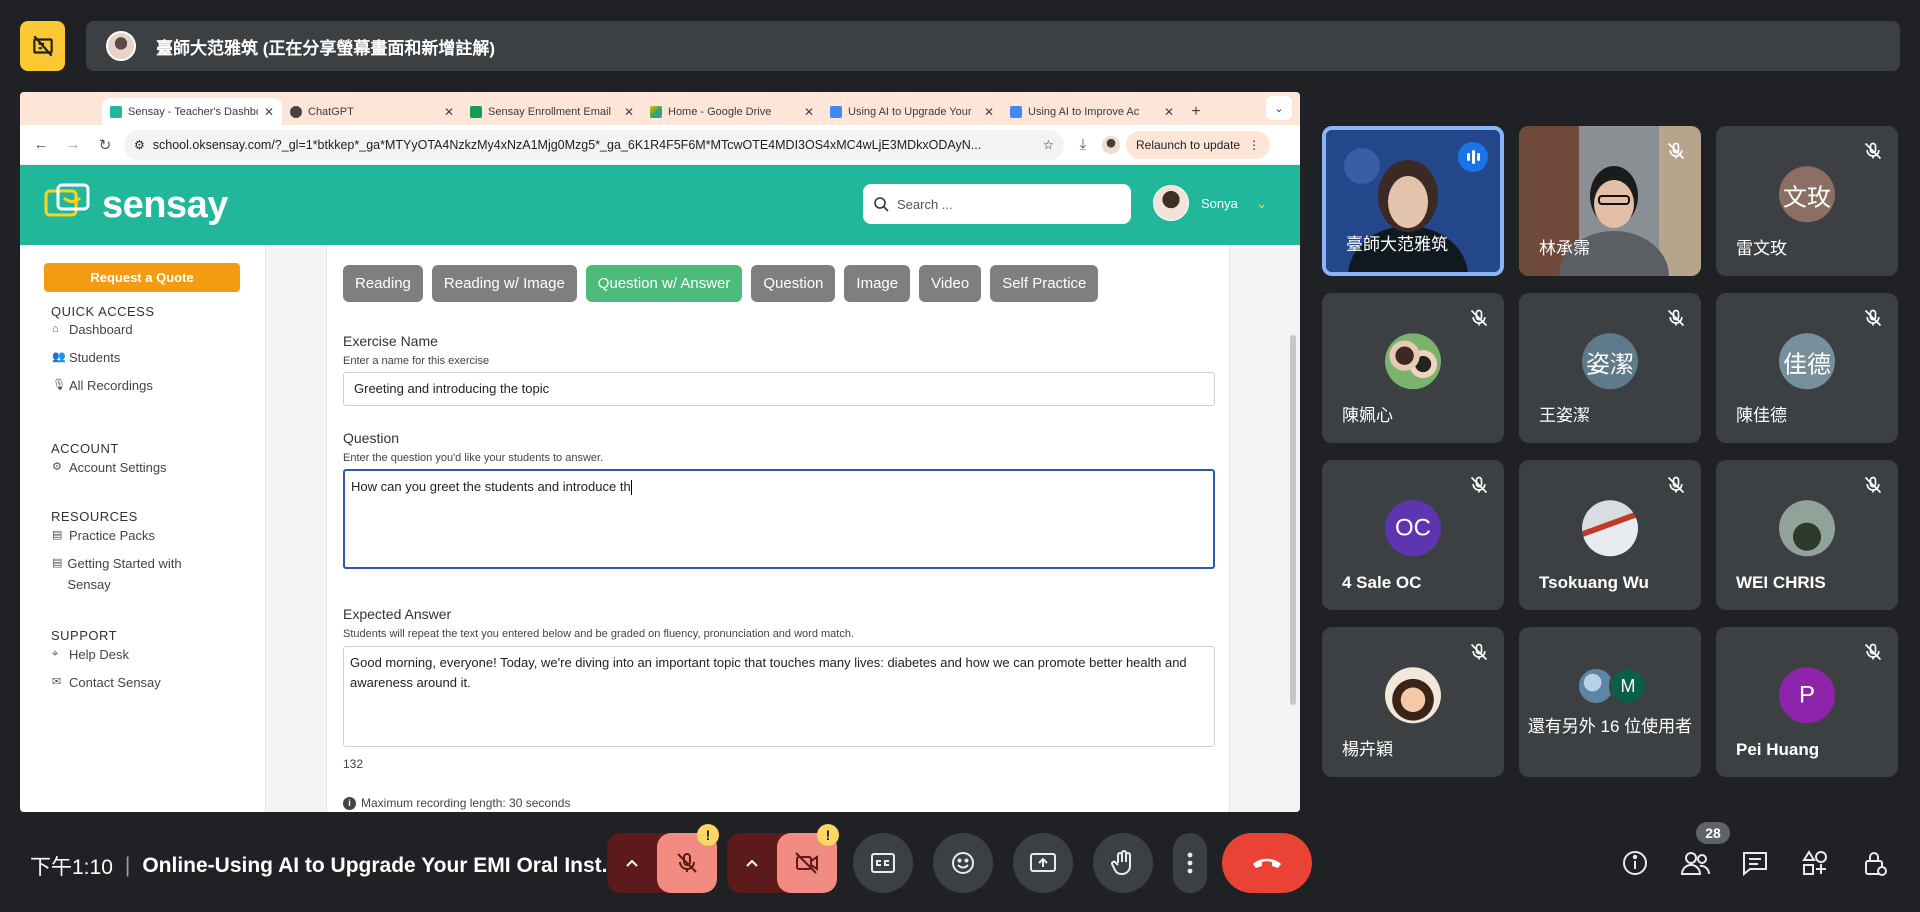 This screenshot has width=1920, height=912. I want to click on sensay-header: sensay Search ... Sonya ⌄, so click(660, 205).